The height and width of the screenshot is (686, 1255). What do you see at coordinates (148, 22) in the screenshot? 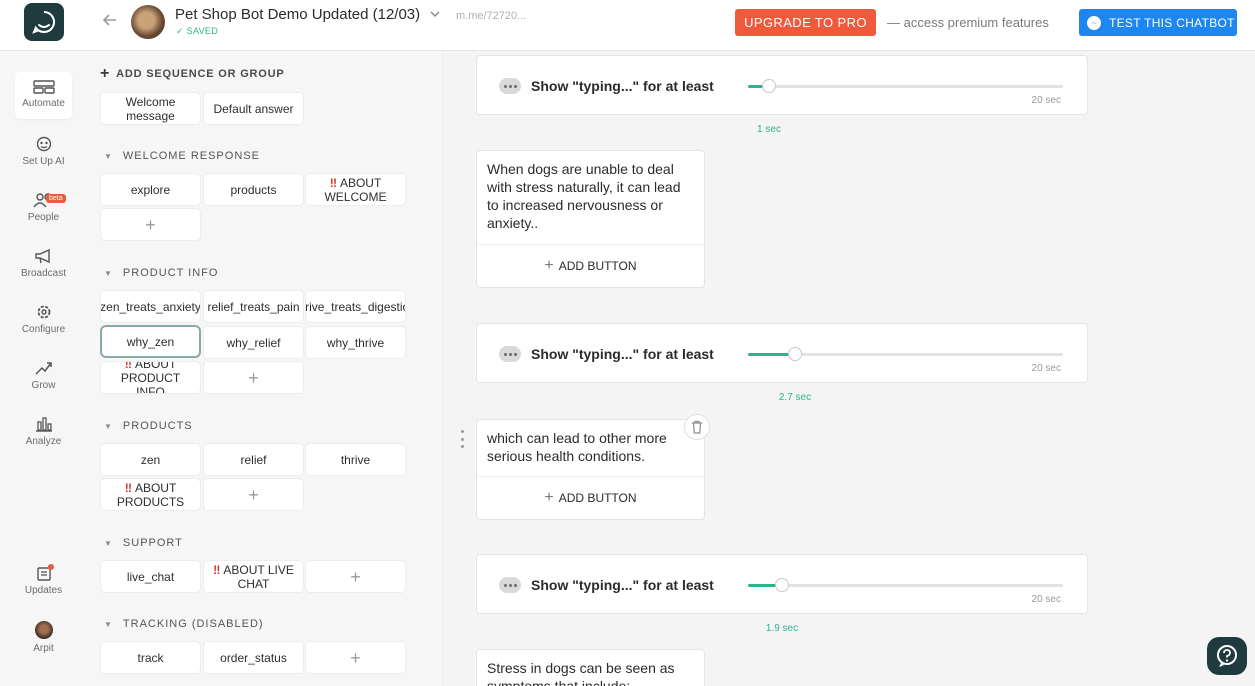
I see `bot-avatar` at bounding box center [148, 22].